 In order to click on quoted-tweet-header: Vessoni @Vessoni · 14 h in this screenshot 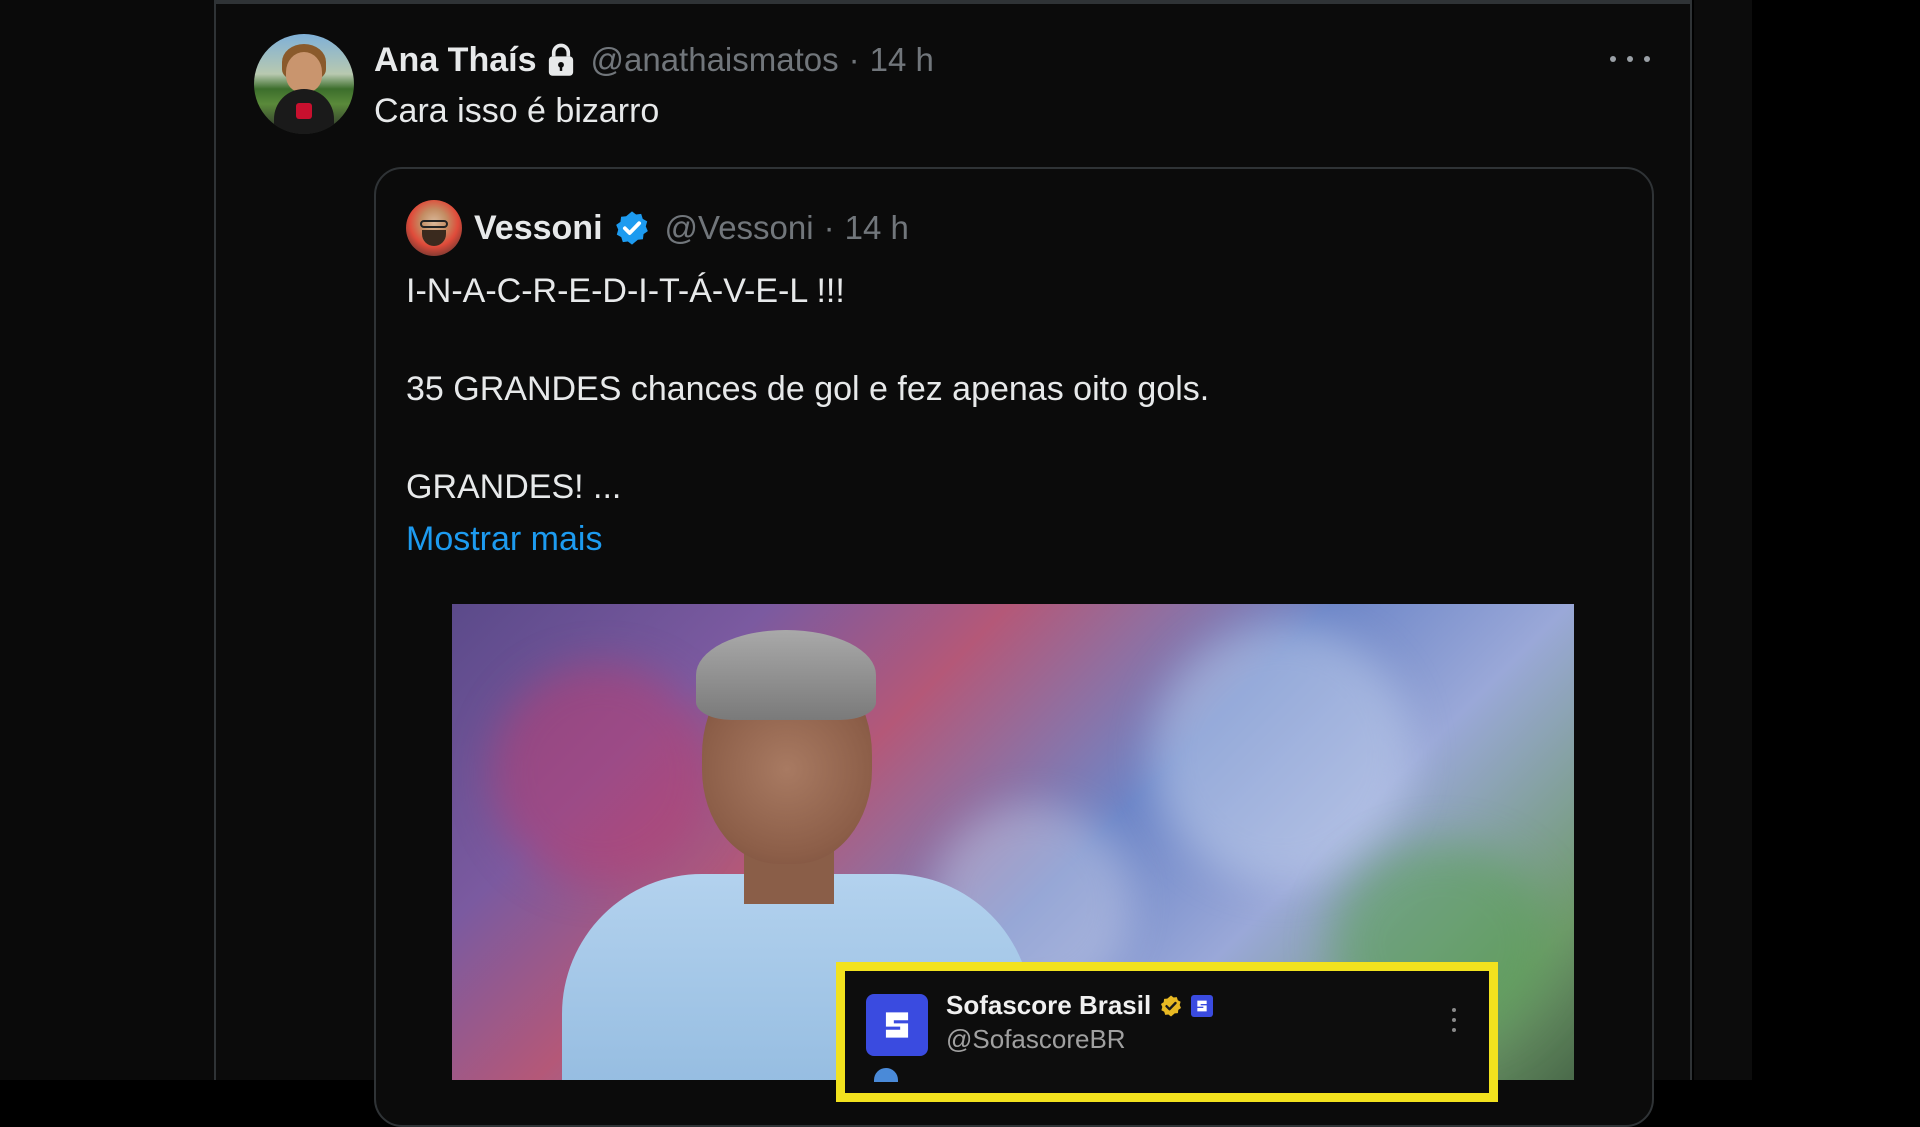, I will do `click(691, 228)`.